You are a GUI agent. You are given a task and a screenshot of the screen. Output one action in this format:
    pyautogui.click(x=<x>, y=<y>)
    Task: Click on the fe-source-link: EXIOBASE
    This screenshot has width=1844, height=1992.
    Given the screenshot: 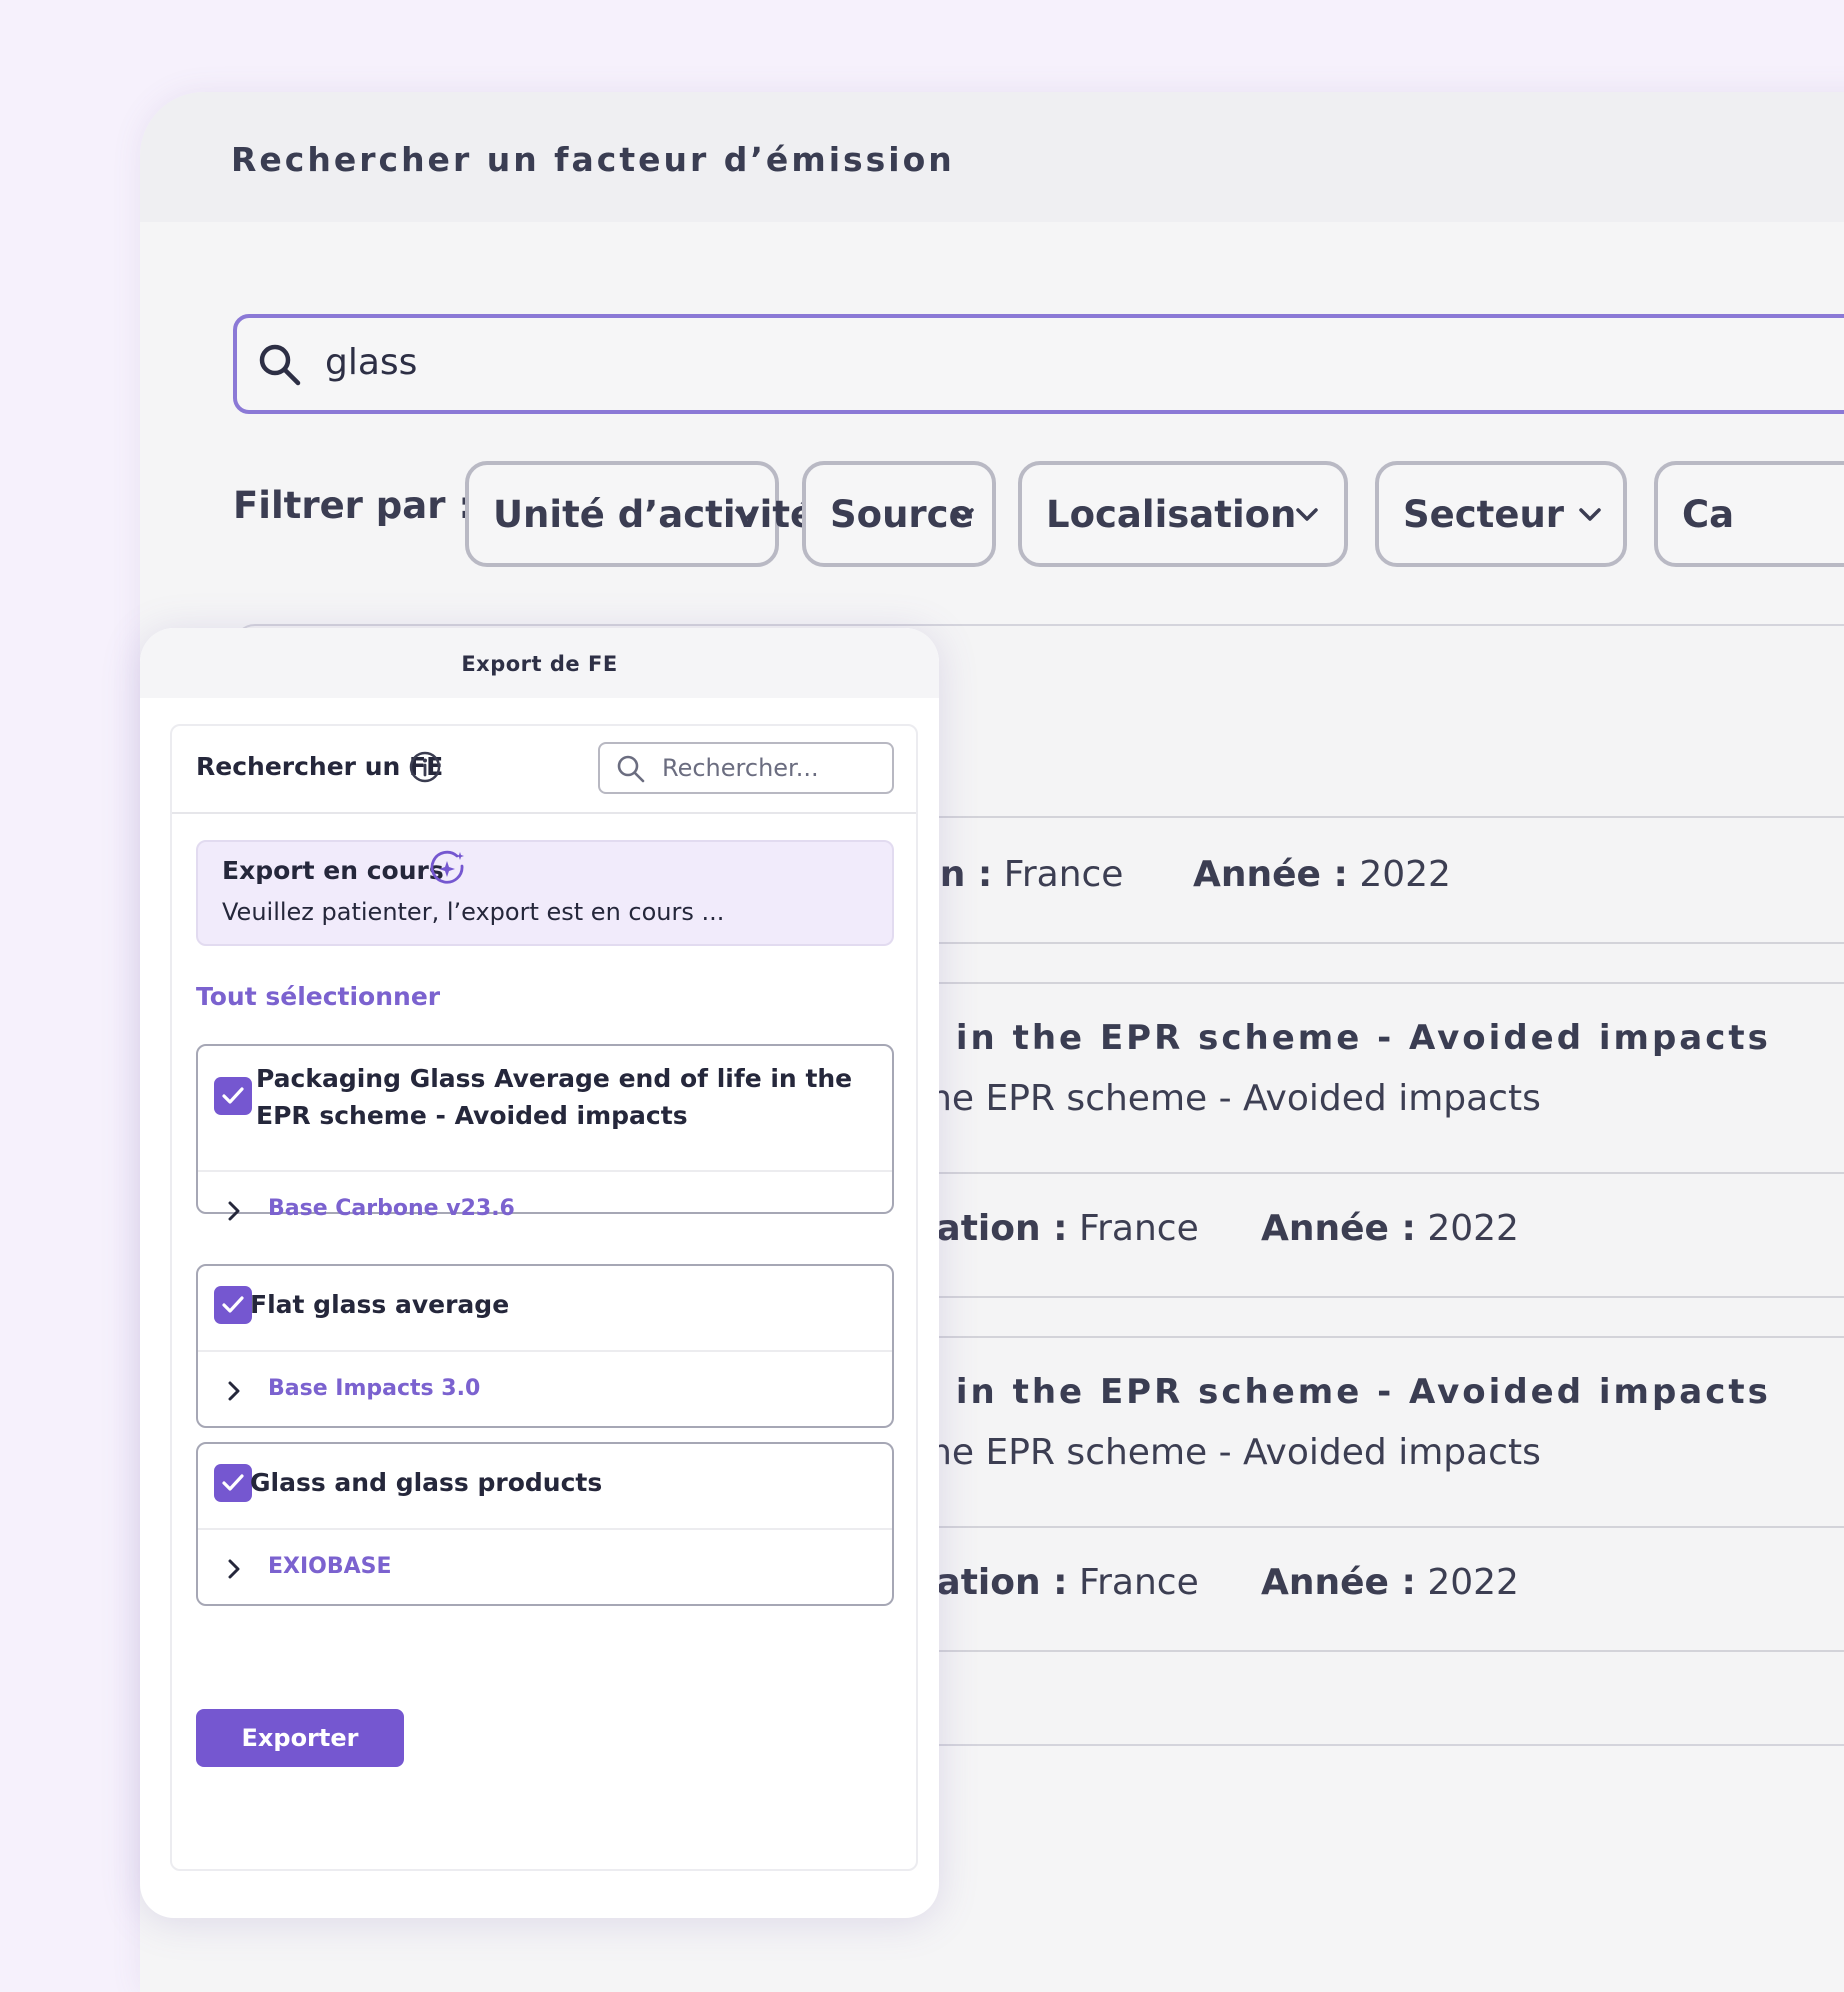 What is the action you would take?
    pyautogui.click(x=330, y=1566)
    